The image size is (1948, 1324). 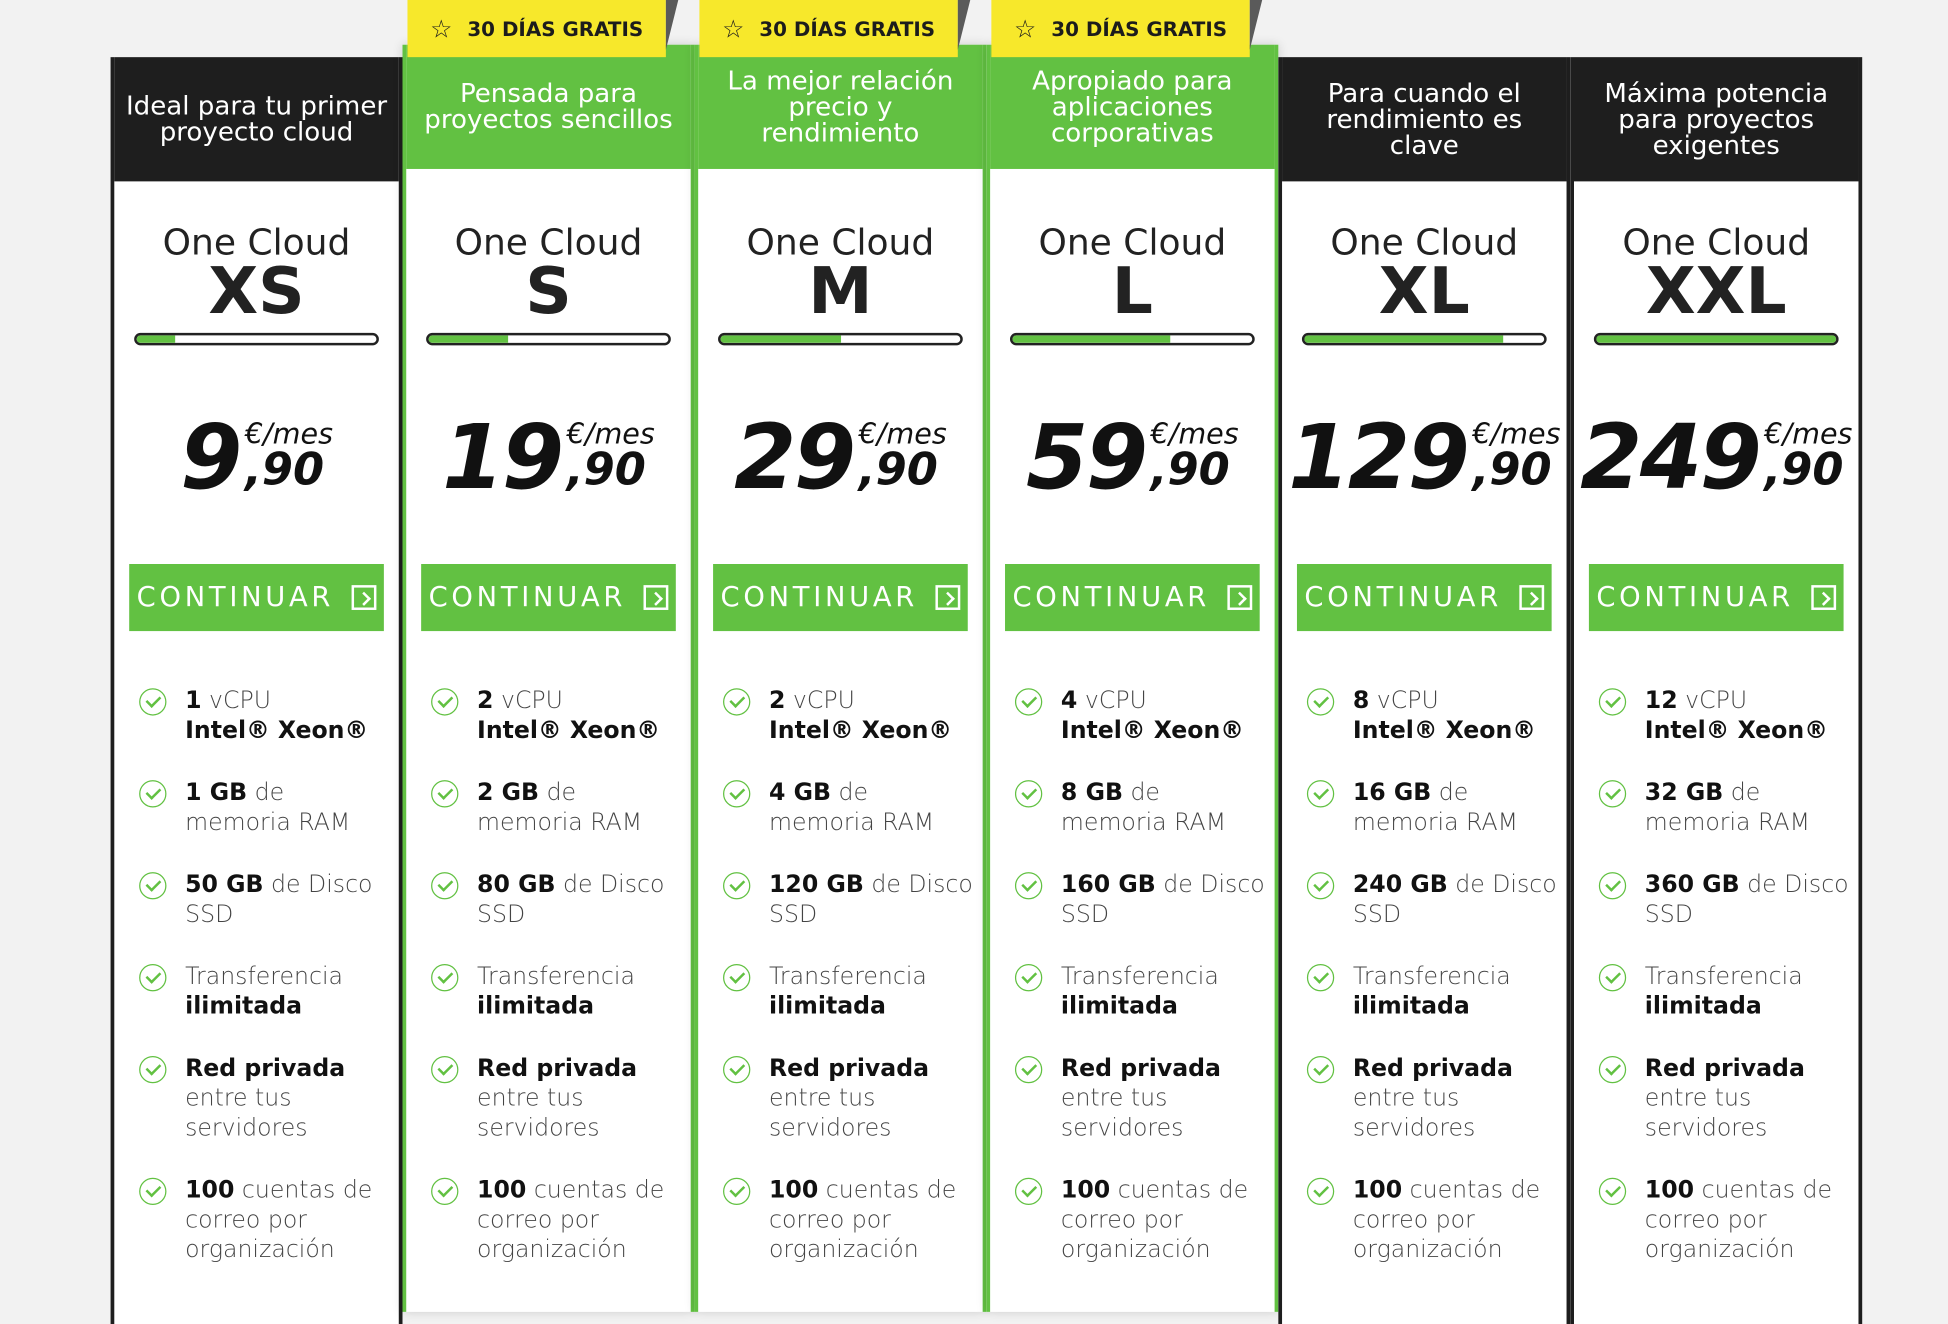 What do you see at coordinates (800, 792) in the screenshot?
I see `feature-text: 4 GB` at bounding box center [800, 792].